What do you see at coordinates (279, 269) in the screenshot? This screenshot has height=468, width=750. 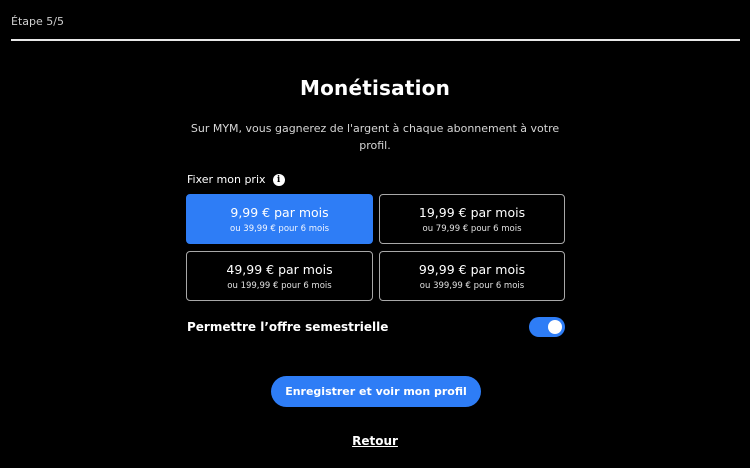 I see `price-main: 49,99 € par mois` at bounding box center [279, 269].